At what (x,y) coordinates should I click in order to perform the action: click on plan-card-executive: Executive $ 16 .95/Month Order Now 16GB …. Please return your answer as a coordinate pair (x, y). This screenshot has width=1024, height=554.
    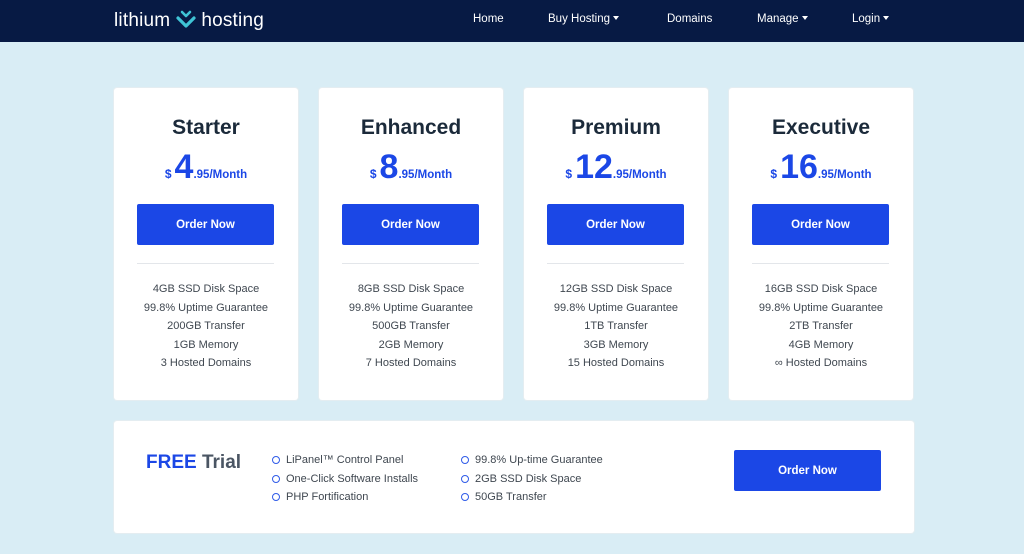
    Looking at the image, I should click on (821, 244).